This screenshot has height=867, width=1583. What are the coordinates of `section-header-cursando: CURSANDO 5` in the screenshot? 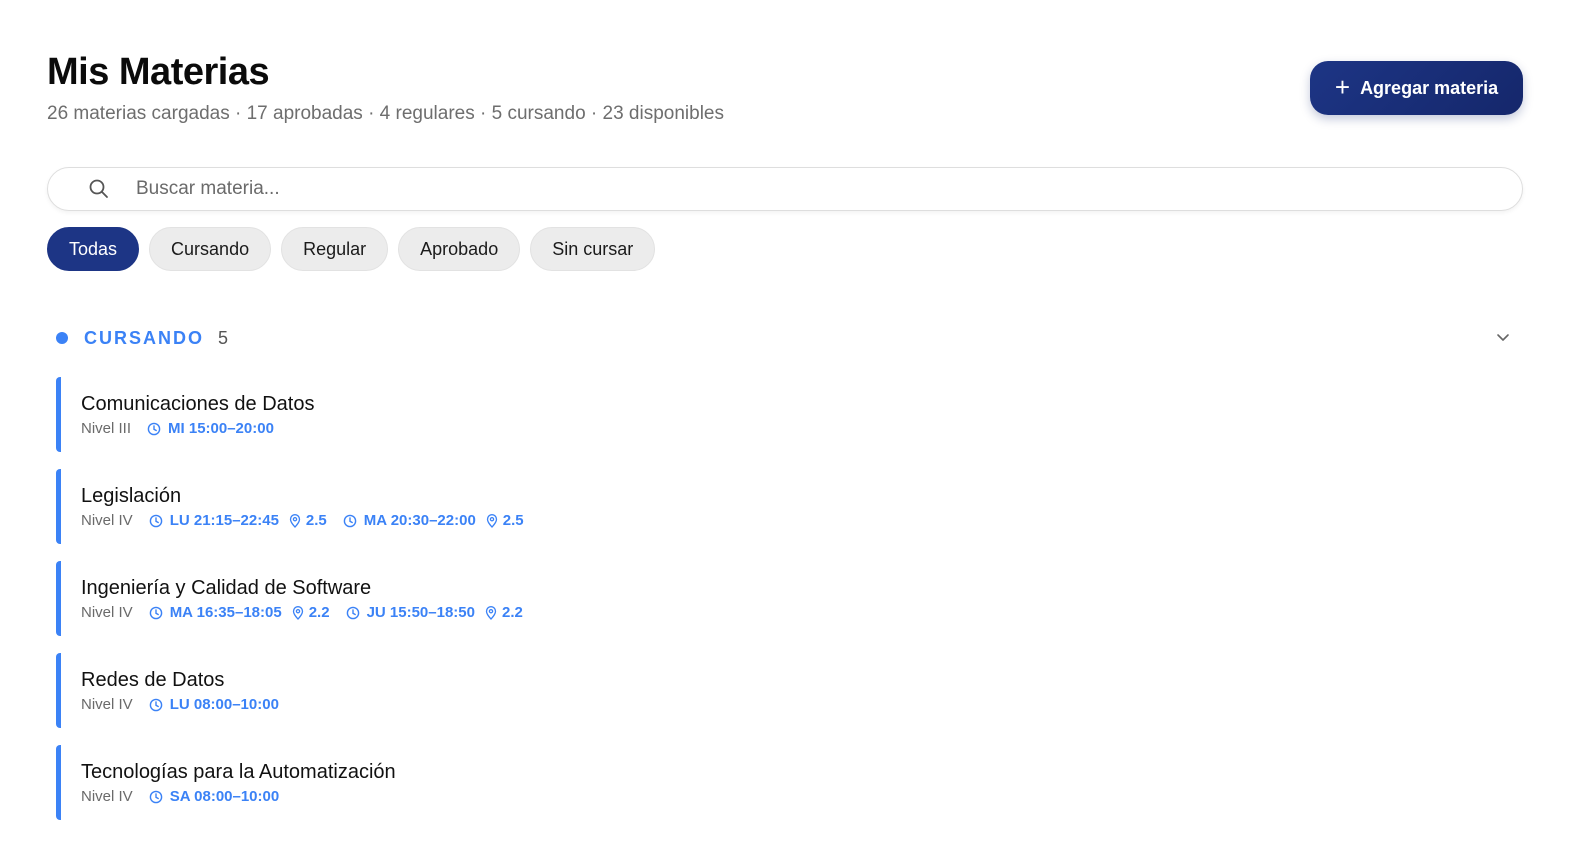 It's located at (786, 338).